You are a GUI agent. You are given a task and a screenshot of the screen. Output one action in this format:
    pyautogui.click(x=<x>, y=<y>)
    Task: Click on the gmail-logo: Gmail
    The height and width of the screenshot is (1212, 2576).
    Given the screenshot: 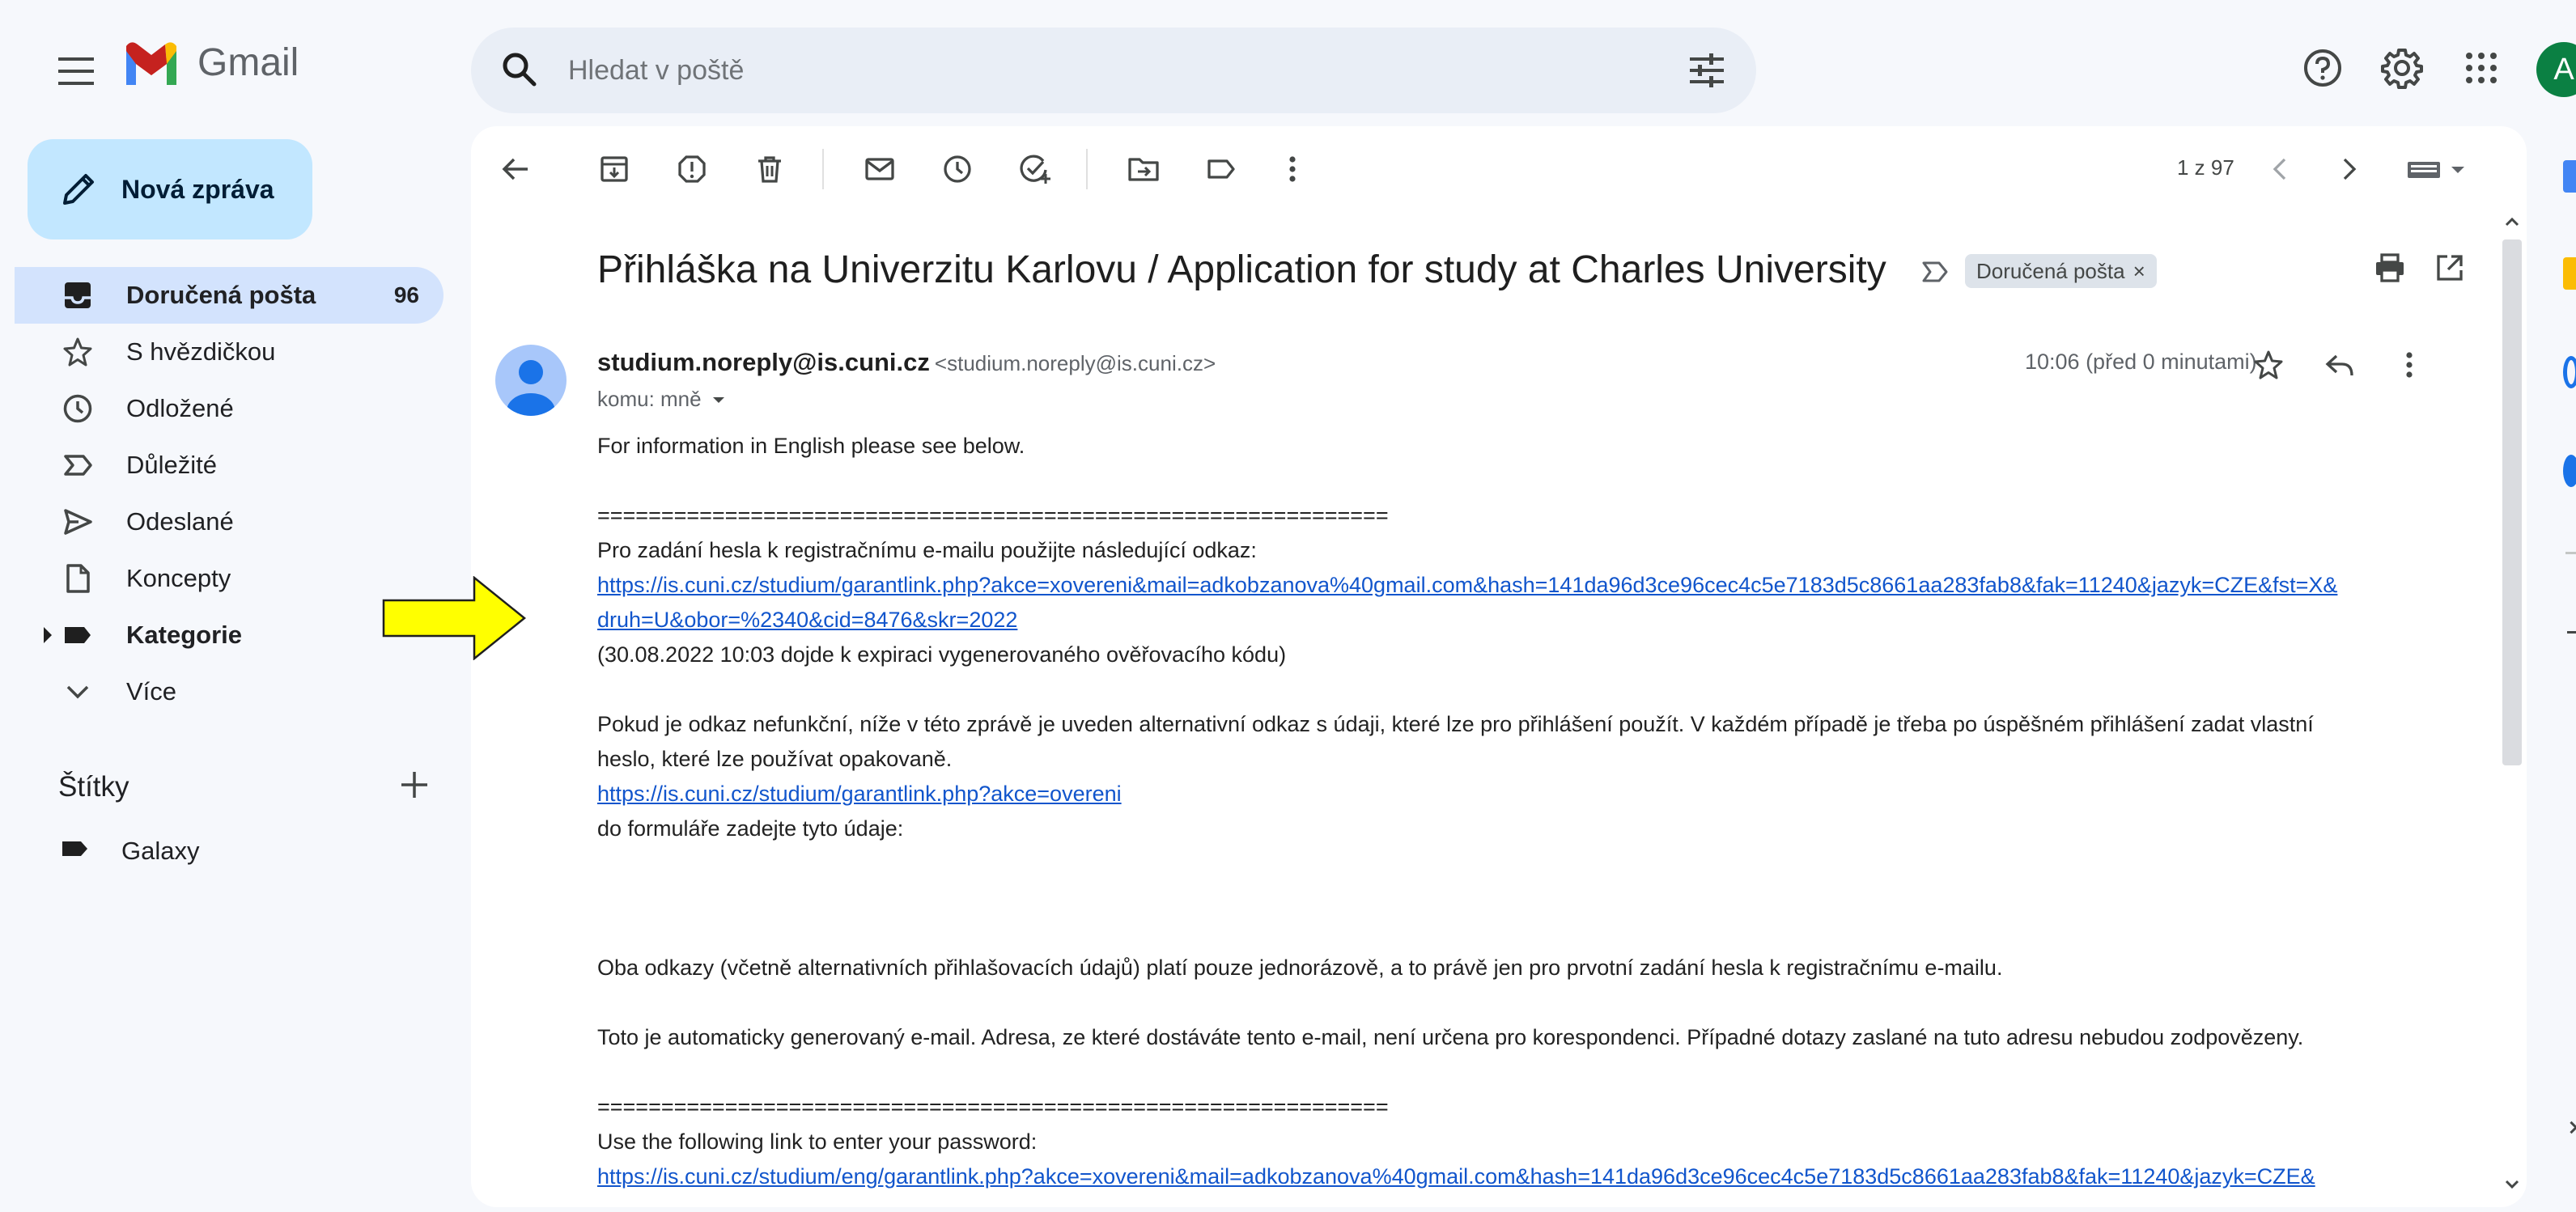 What is the action you would take?
    pyautogui.click(x=211, y=62)
    